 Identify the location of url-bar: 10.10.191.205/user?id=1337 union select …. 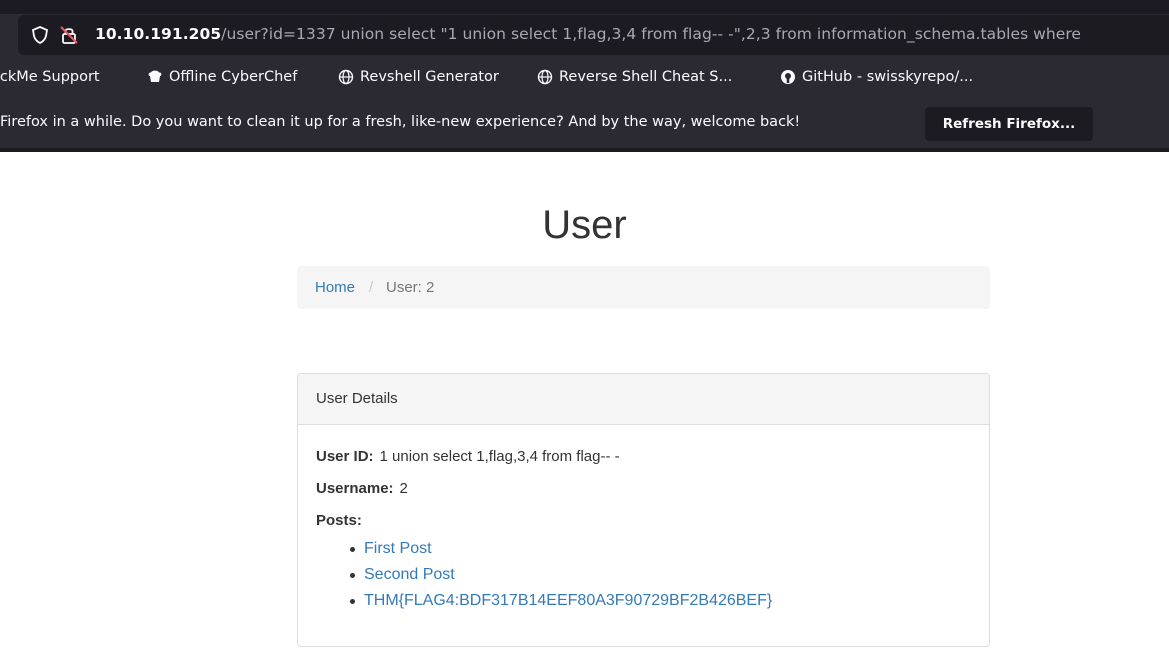
(593, 35).